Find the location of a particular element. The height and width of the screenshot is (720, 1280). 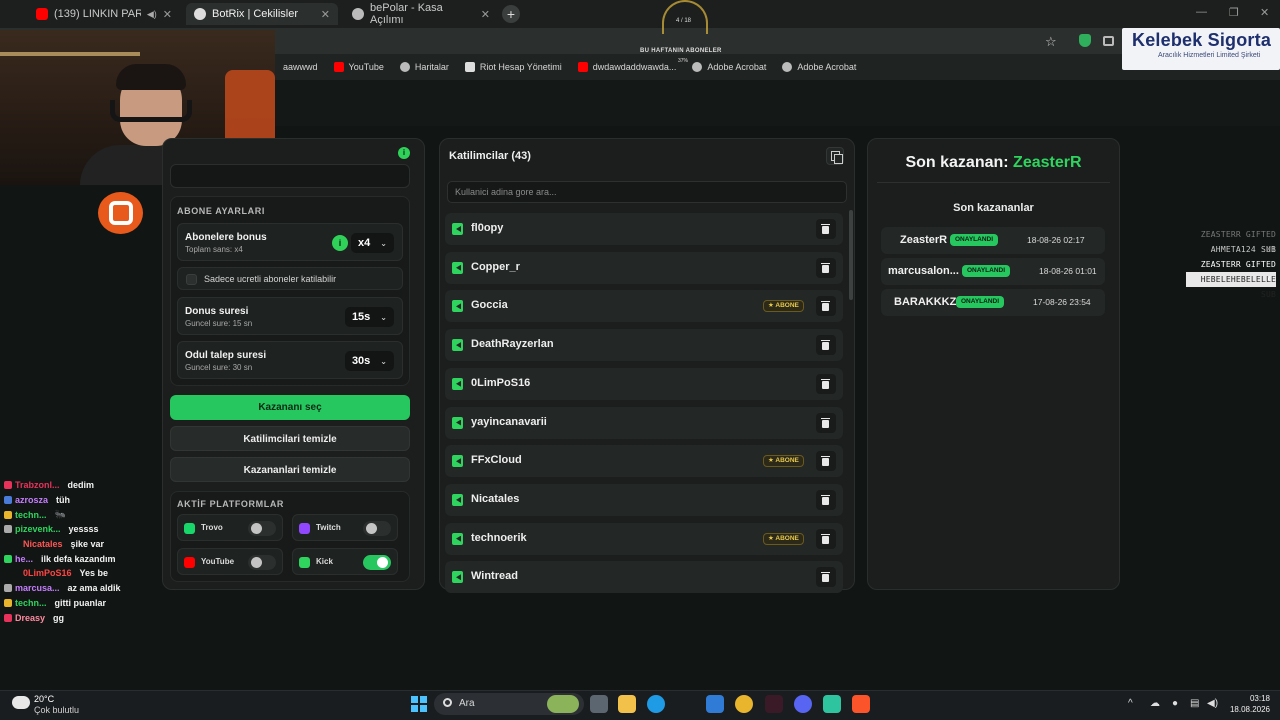

chrome-icon is located at coordinates (744, 704).